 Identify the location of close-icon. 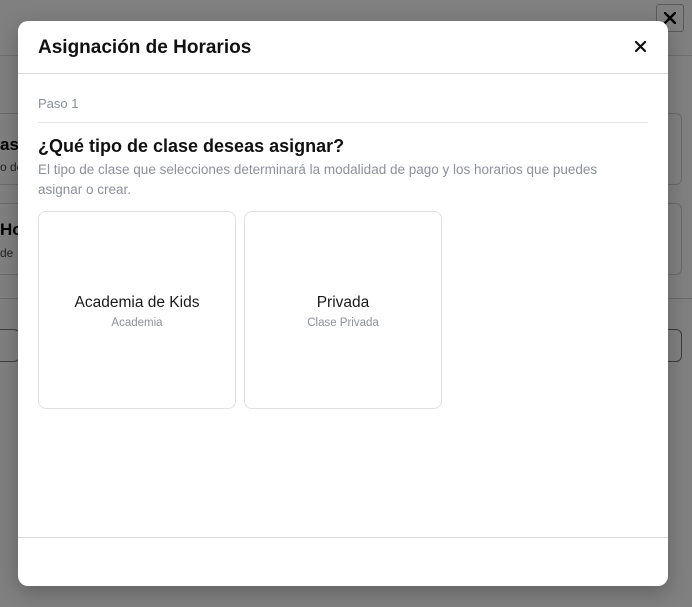
(640, 46).